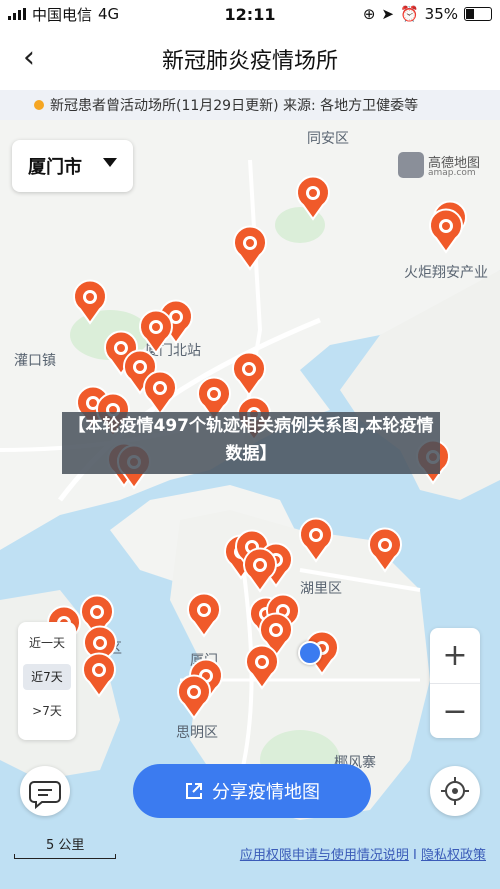 The height and width of the screenshot is (889, 500). Describe the element at coordinates (324, 855) in the screenshot. I see `permission-link: 应用权限申请与使用情况说明` at that location.